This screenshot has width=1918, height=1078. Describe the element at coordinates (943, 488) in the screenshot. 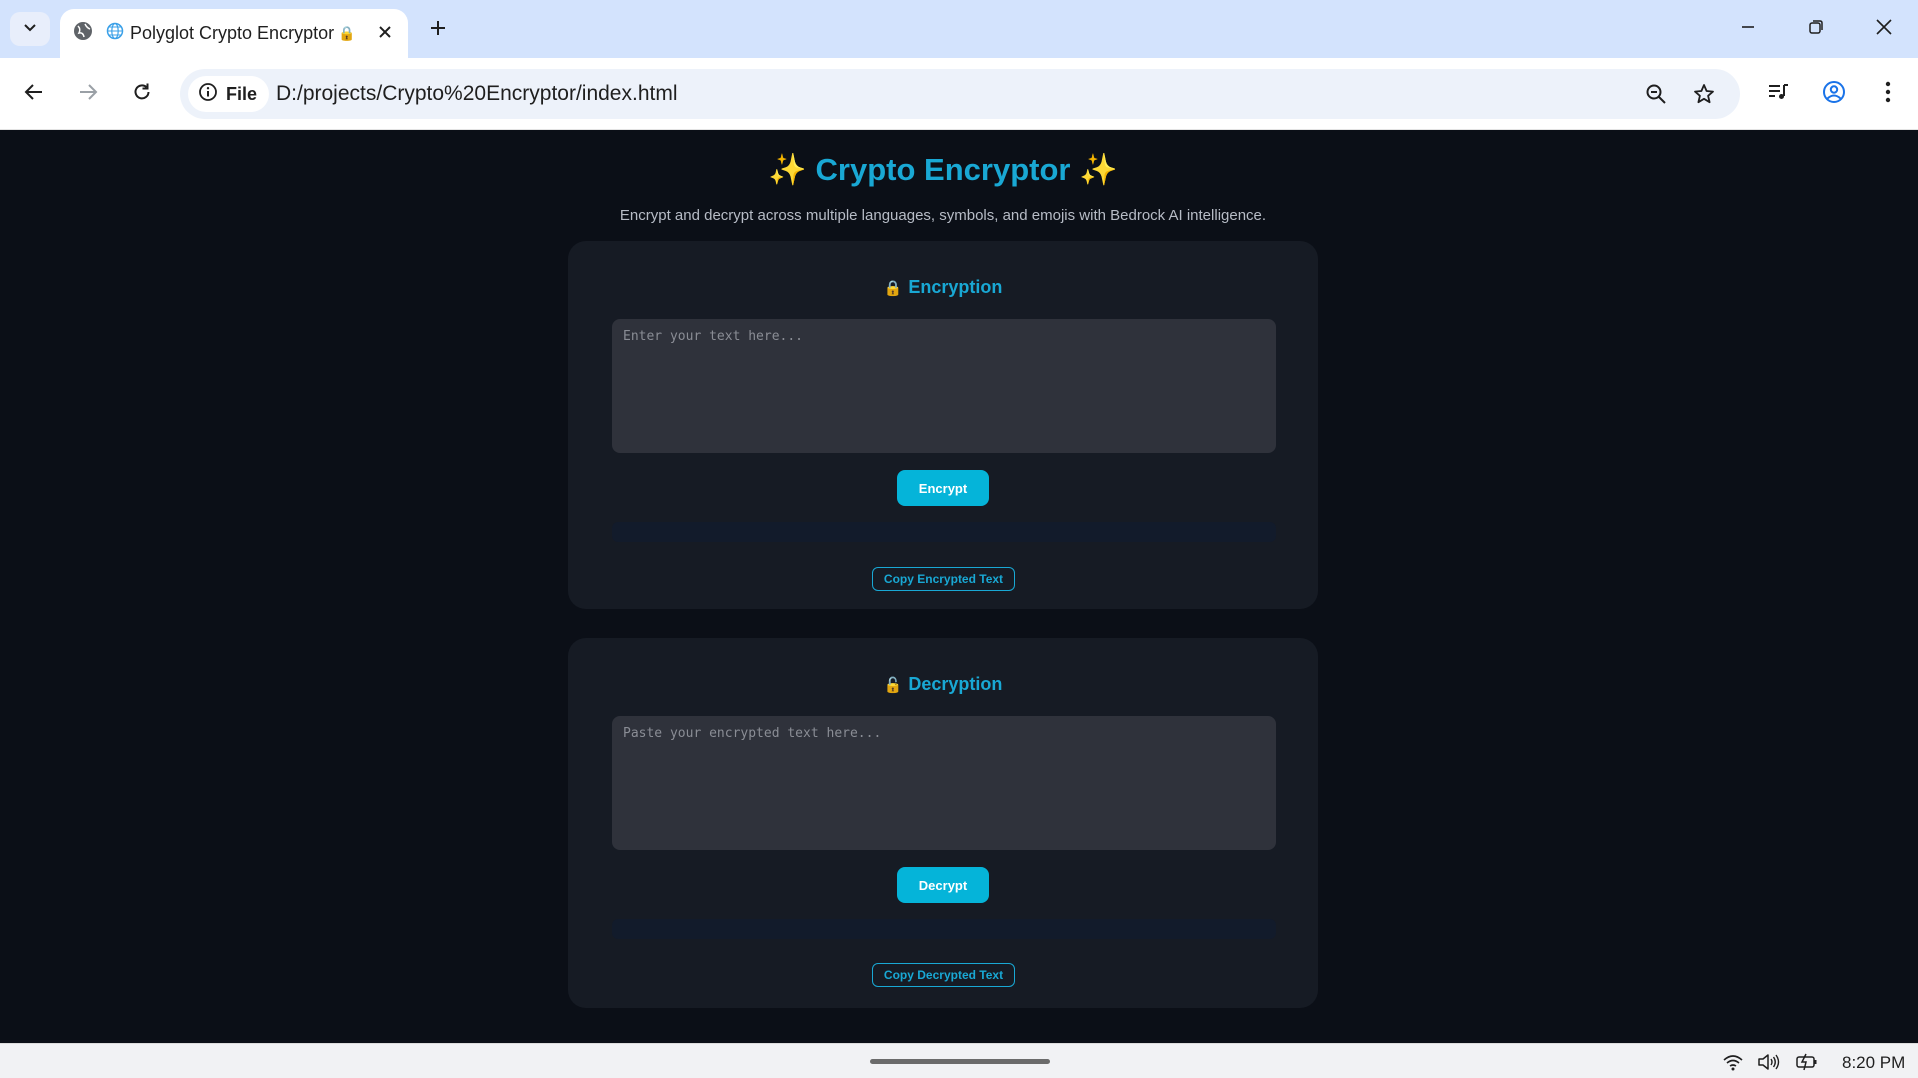

I see `encrypt-button: Encrypt` at that location.